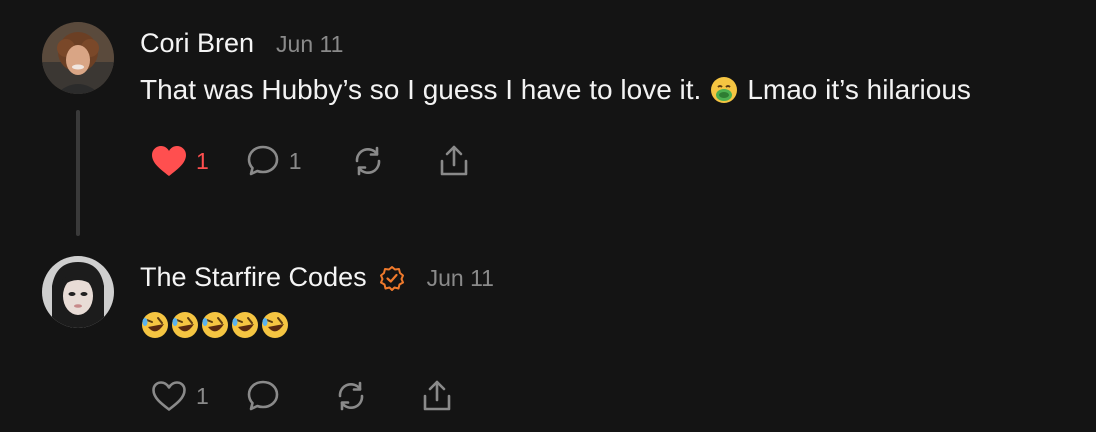  Describe the element at coordinates (169, 396) in the screenshot. I see `heart-outline-icon` at that location.